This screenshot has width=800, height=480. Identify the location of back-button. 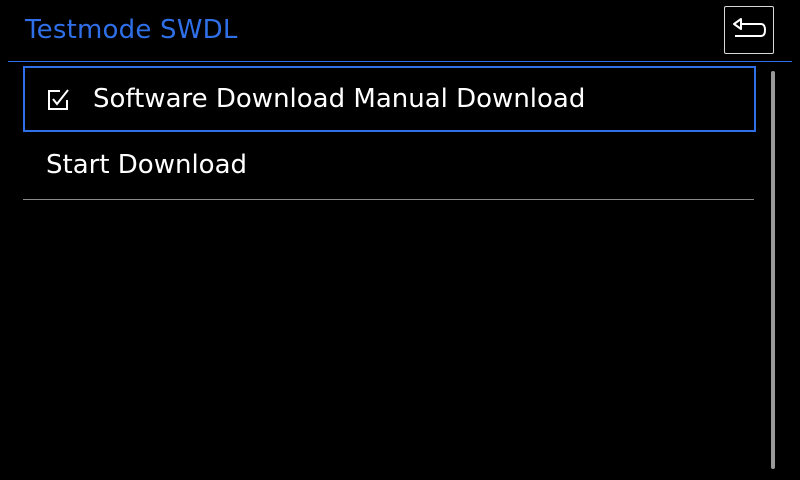
(749, 30).